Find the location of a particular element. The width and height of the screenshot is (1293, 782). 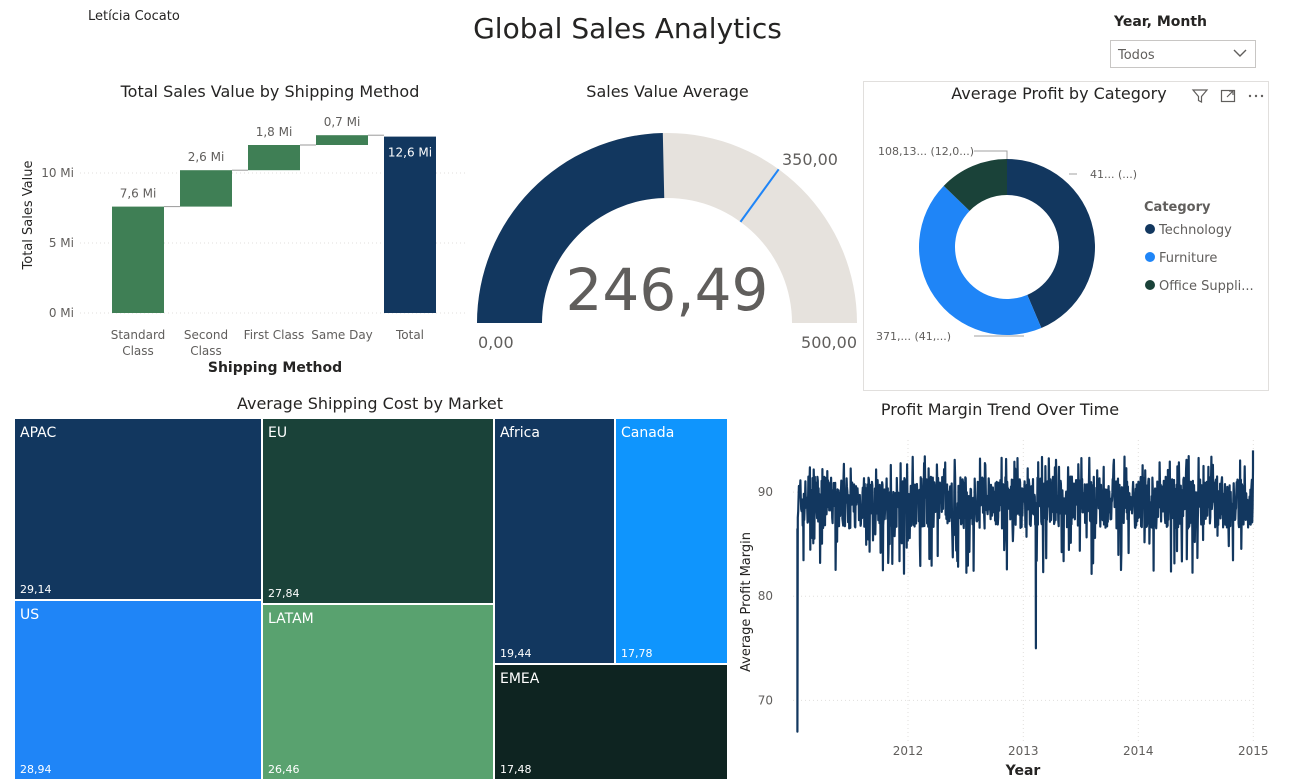

x-tick-label: 2015 is located at coordinates (1253, 751).